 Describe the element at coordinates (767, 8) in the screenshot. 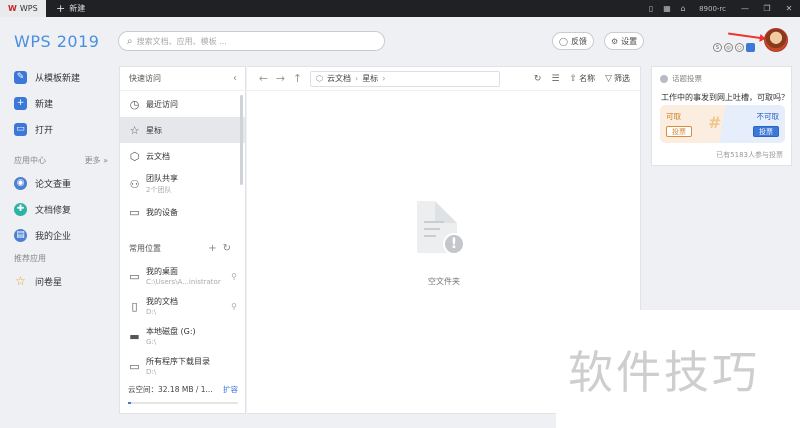

I see `restore-button: ❐` at that location.